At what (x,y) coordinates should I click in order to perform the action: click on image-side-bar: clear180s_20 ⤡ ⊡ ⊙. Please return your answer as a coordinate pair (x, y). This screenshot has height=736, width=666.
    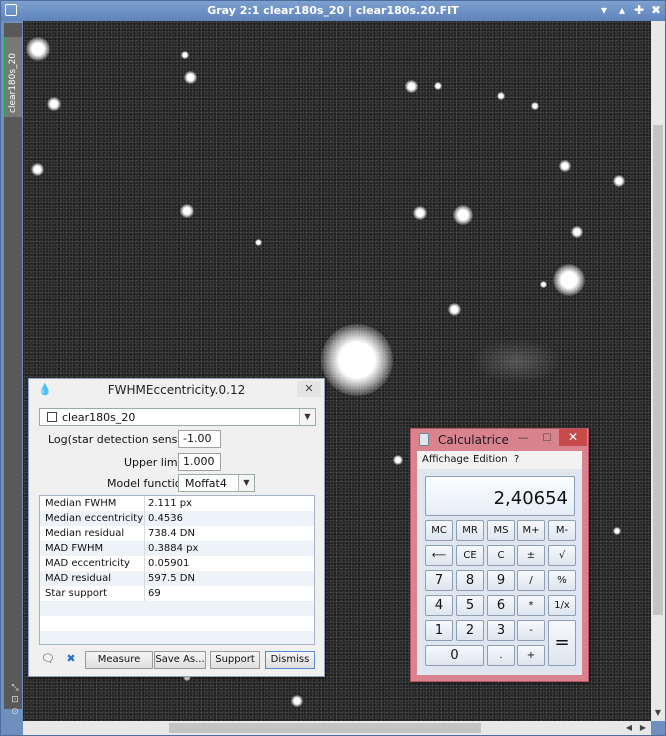
    Looking at the image, I should click on (13, 370).